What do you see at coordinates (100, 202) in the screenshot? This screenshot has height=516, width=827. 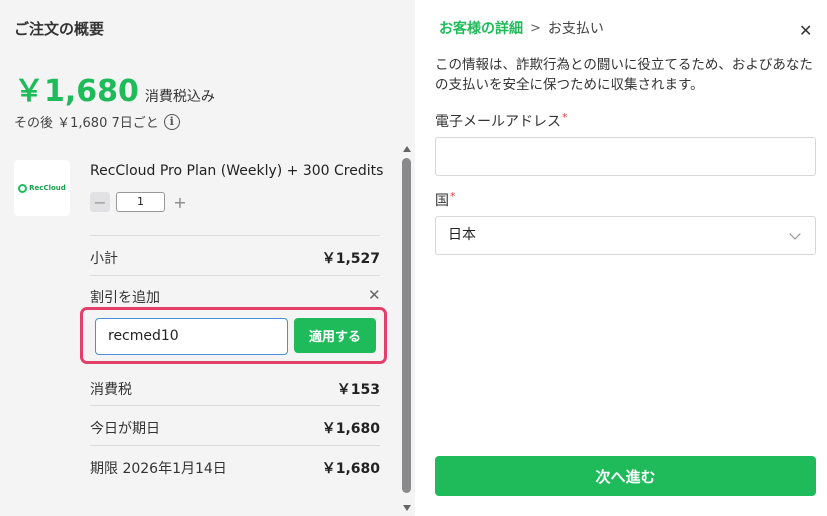 I see `quantity-decrement-button: −` at bounding box center [100, 202].